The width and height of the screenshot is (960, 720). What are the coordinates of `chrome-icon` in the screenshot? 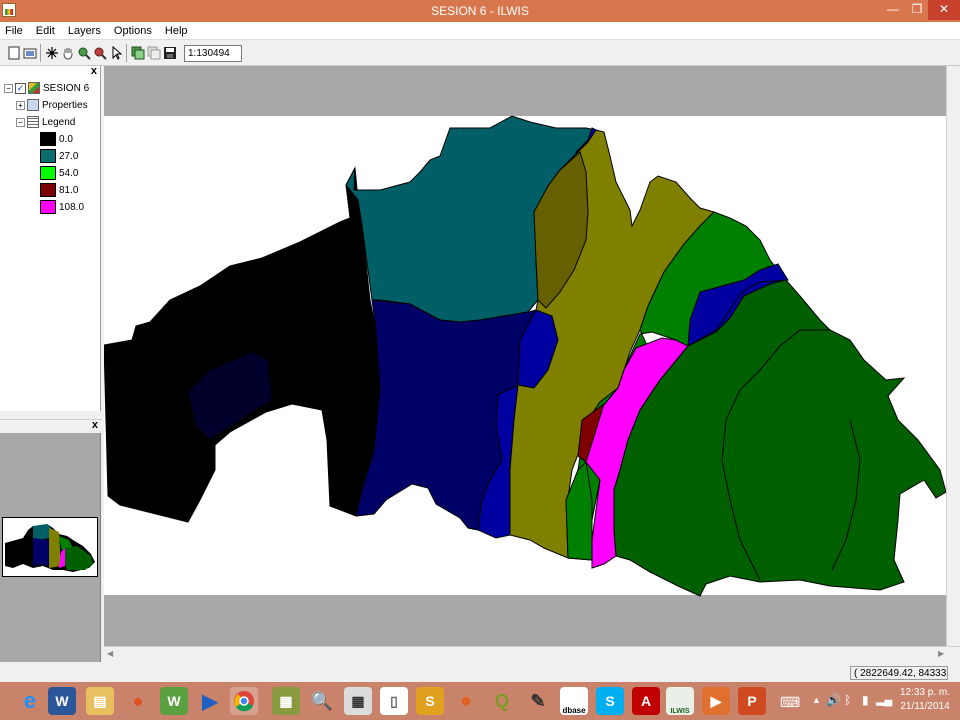 It's located at (244, 701).